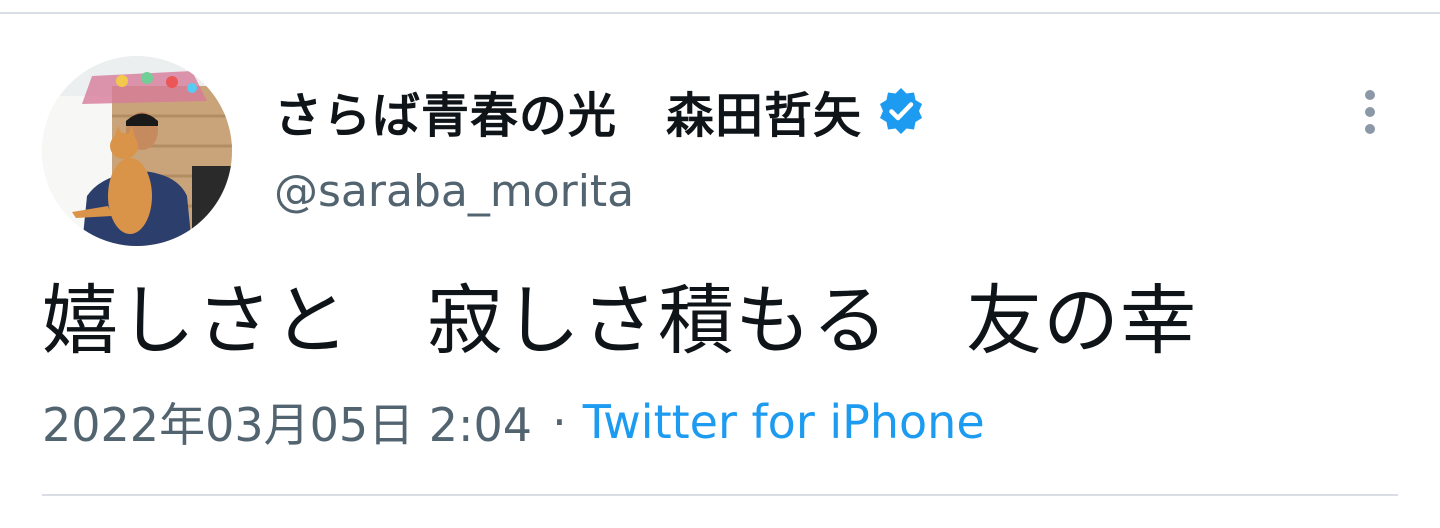 Image resolution: width=1440 pixels, height=528 pixels. I want to click on author-name-row: さらば青春の光 森田哲矢, so click(600, 111).